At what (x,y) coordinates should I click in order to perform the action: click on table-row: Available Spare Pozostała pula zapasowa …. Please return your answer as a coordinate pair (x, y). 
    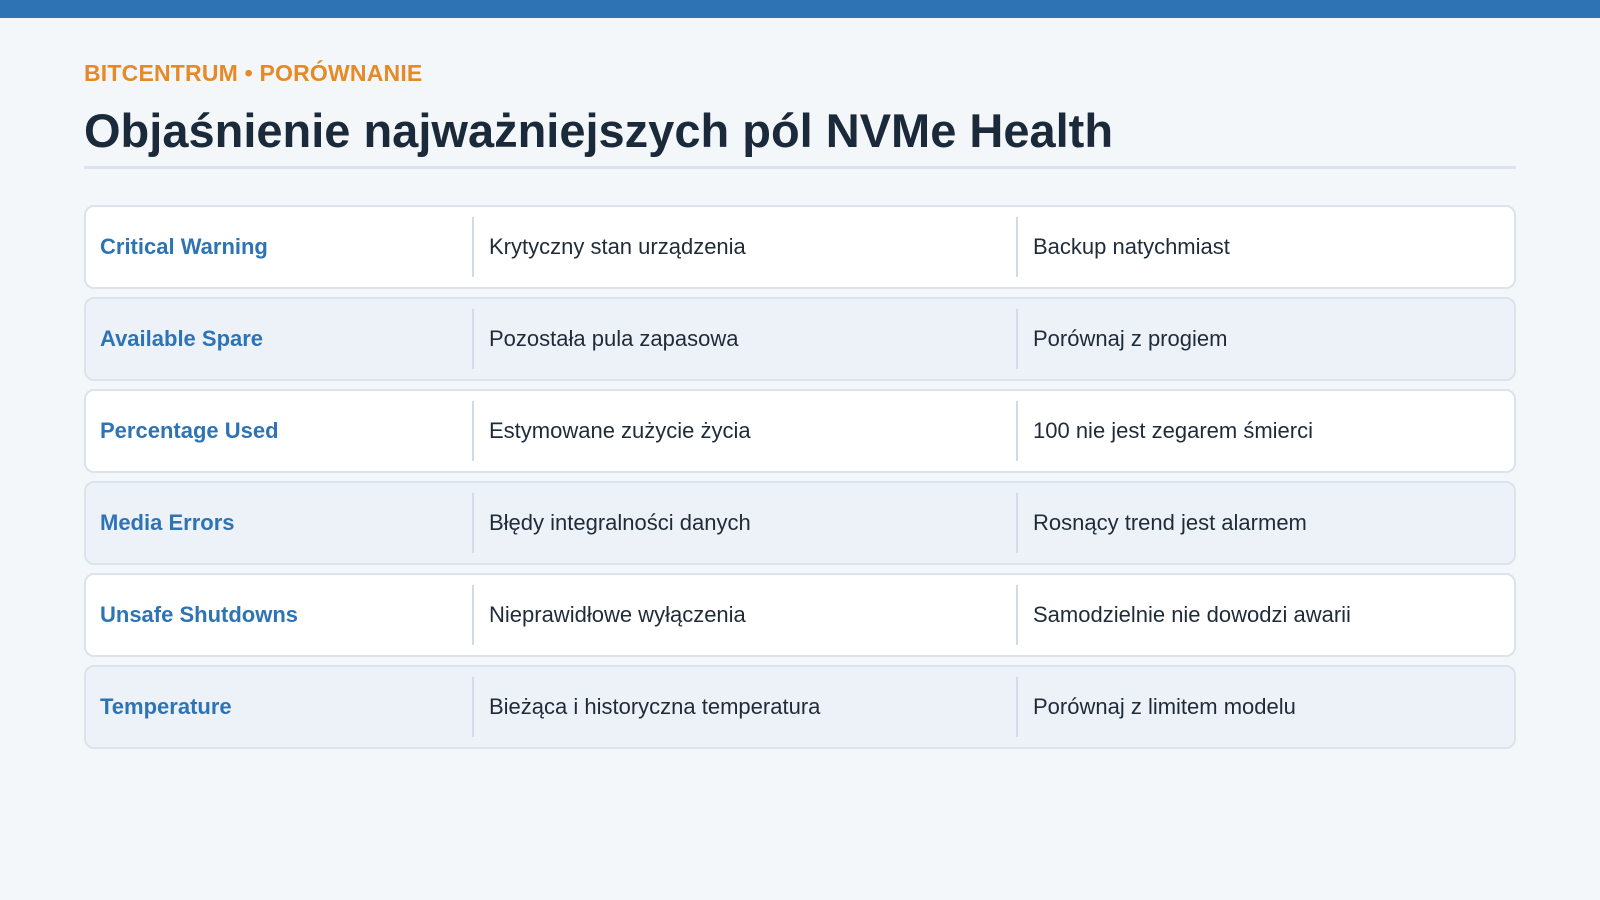
    Looking at the image, I should click on (800, 339).